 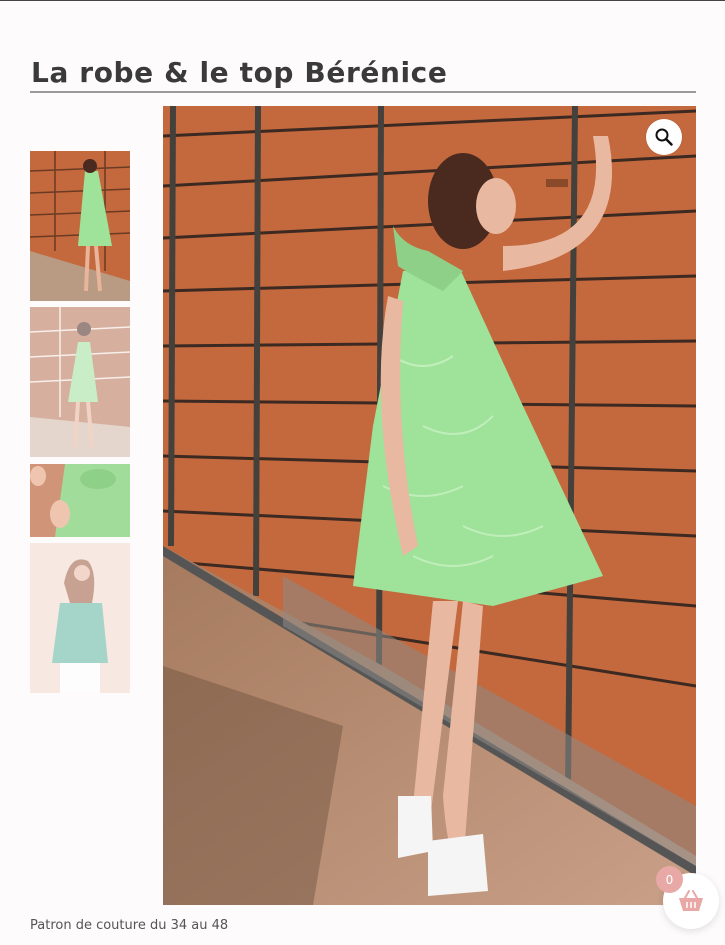 I want to click on zoom-button, so click(x=664, y=137).